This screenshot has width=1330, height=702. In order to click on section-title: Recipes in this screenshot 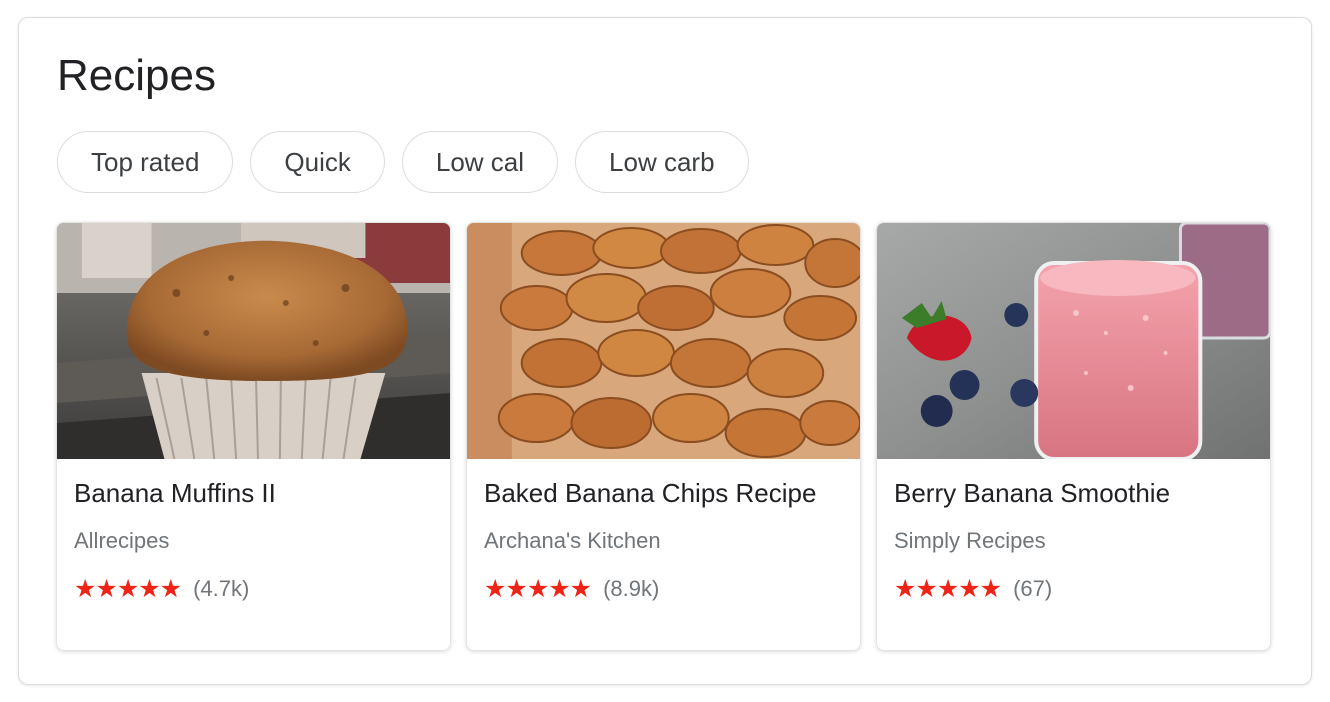, I will do `click(136, 75)`.